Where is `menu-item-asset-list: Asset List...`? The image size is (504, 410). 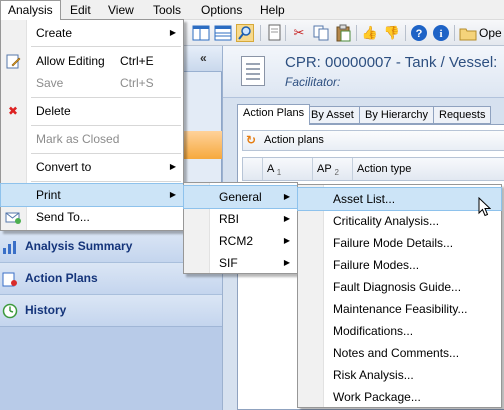
menu-item-asset-list: Asset List... is located at coordinates (399, 199).